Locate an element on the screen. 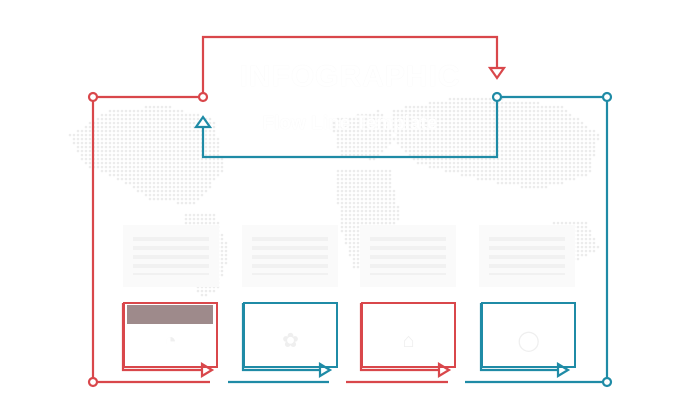 This screenshot has width=700, height=419. clock-icon: ◔ is located at coordinates (170, 341).